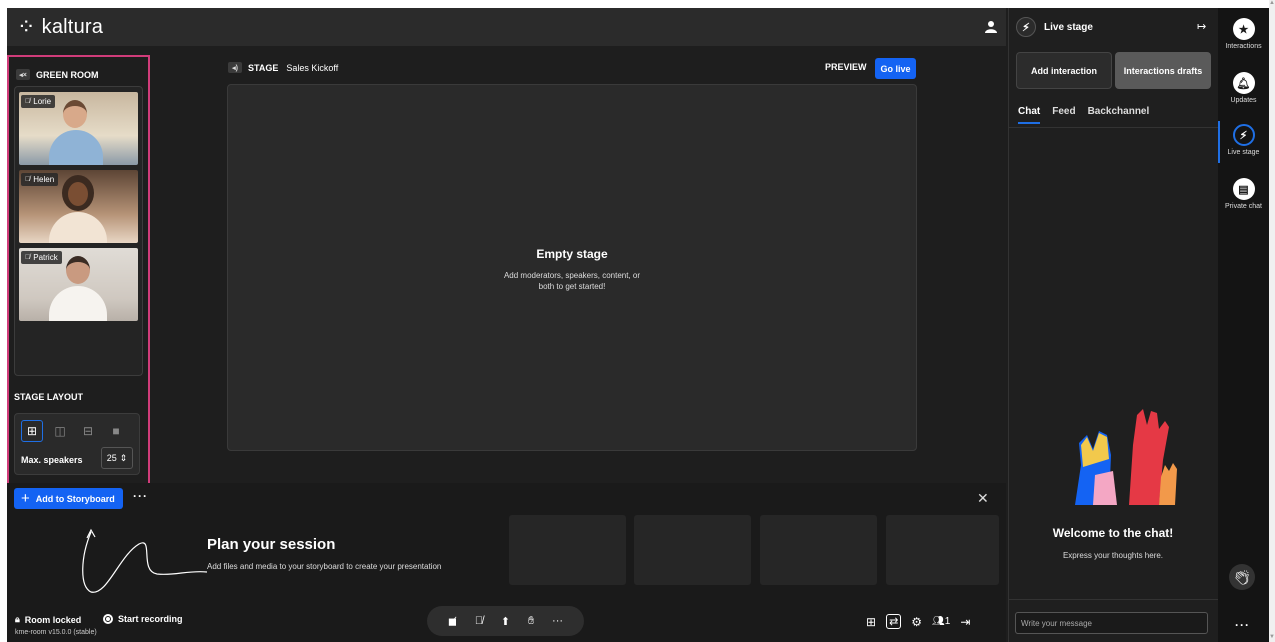 The width and height of the screenshot is (1275, 642). Describe the element at coordinates (1068, 27) in the screenshot. I see `live-stage-title: Live stage` at that location.